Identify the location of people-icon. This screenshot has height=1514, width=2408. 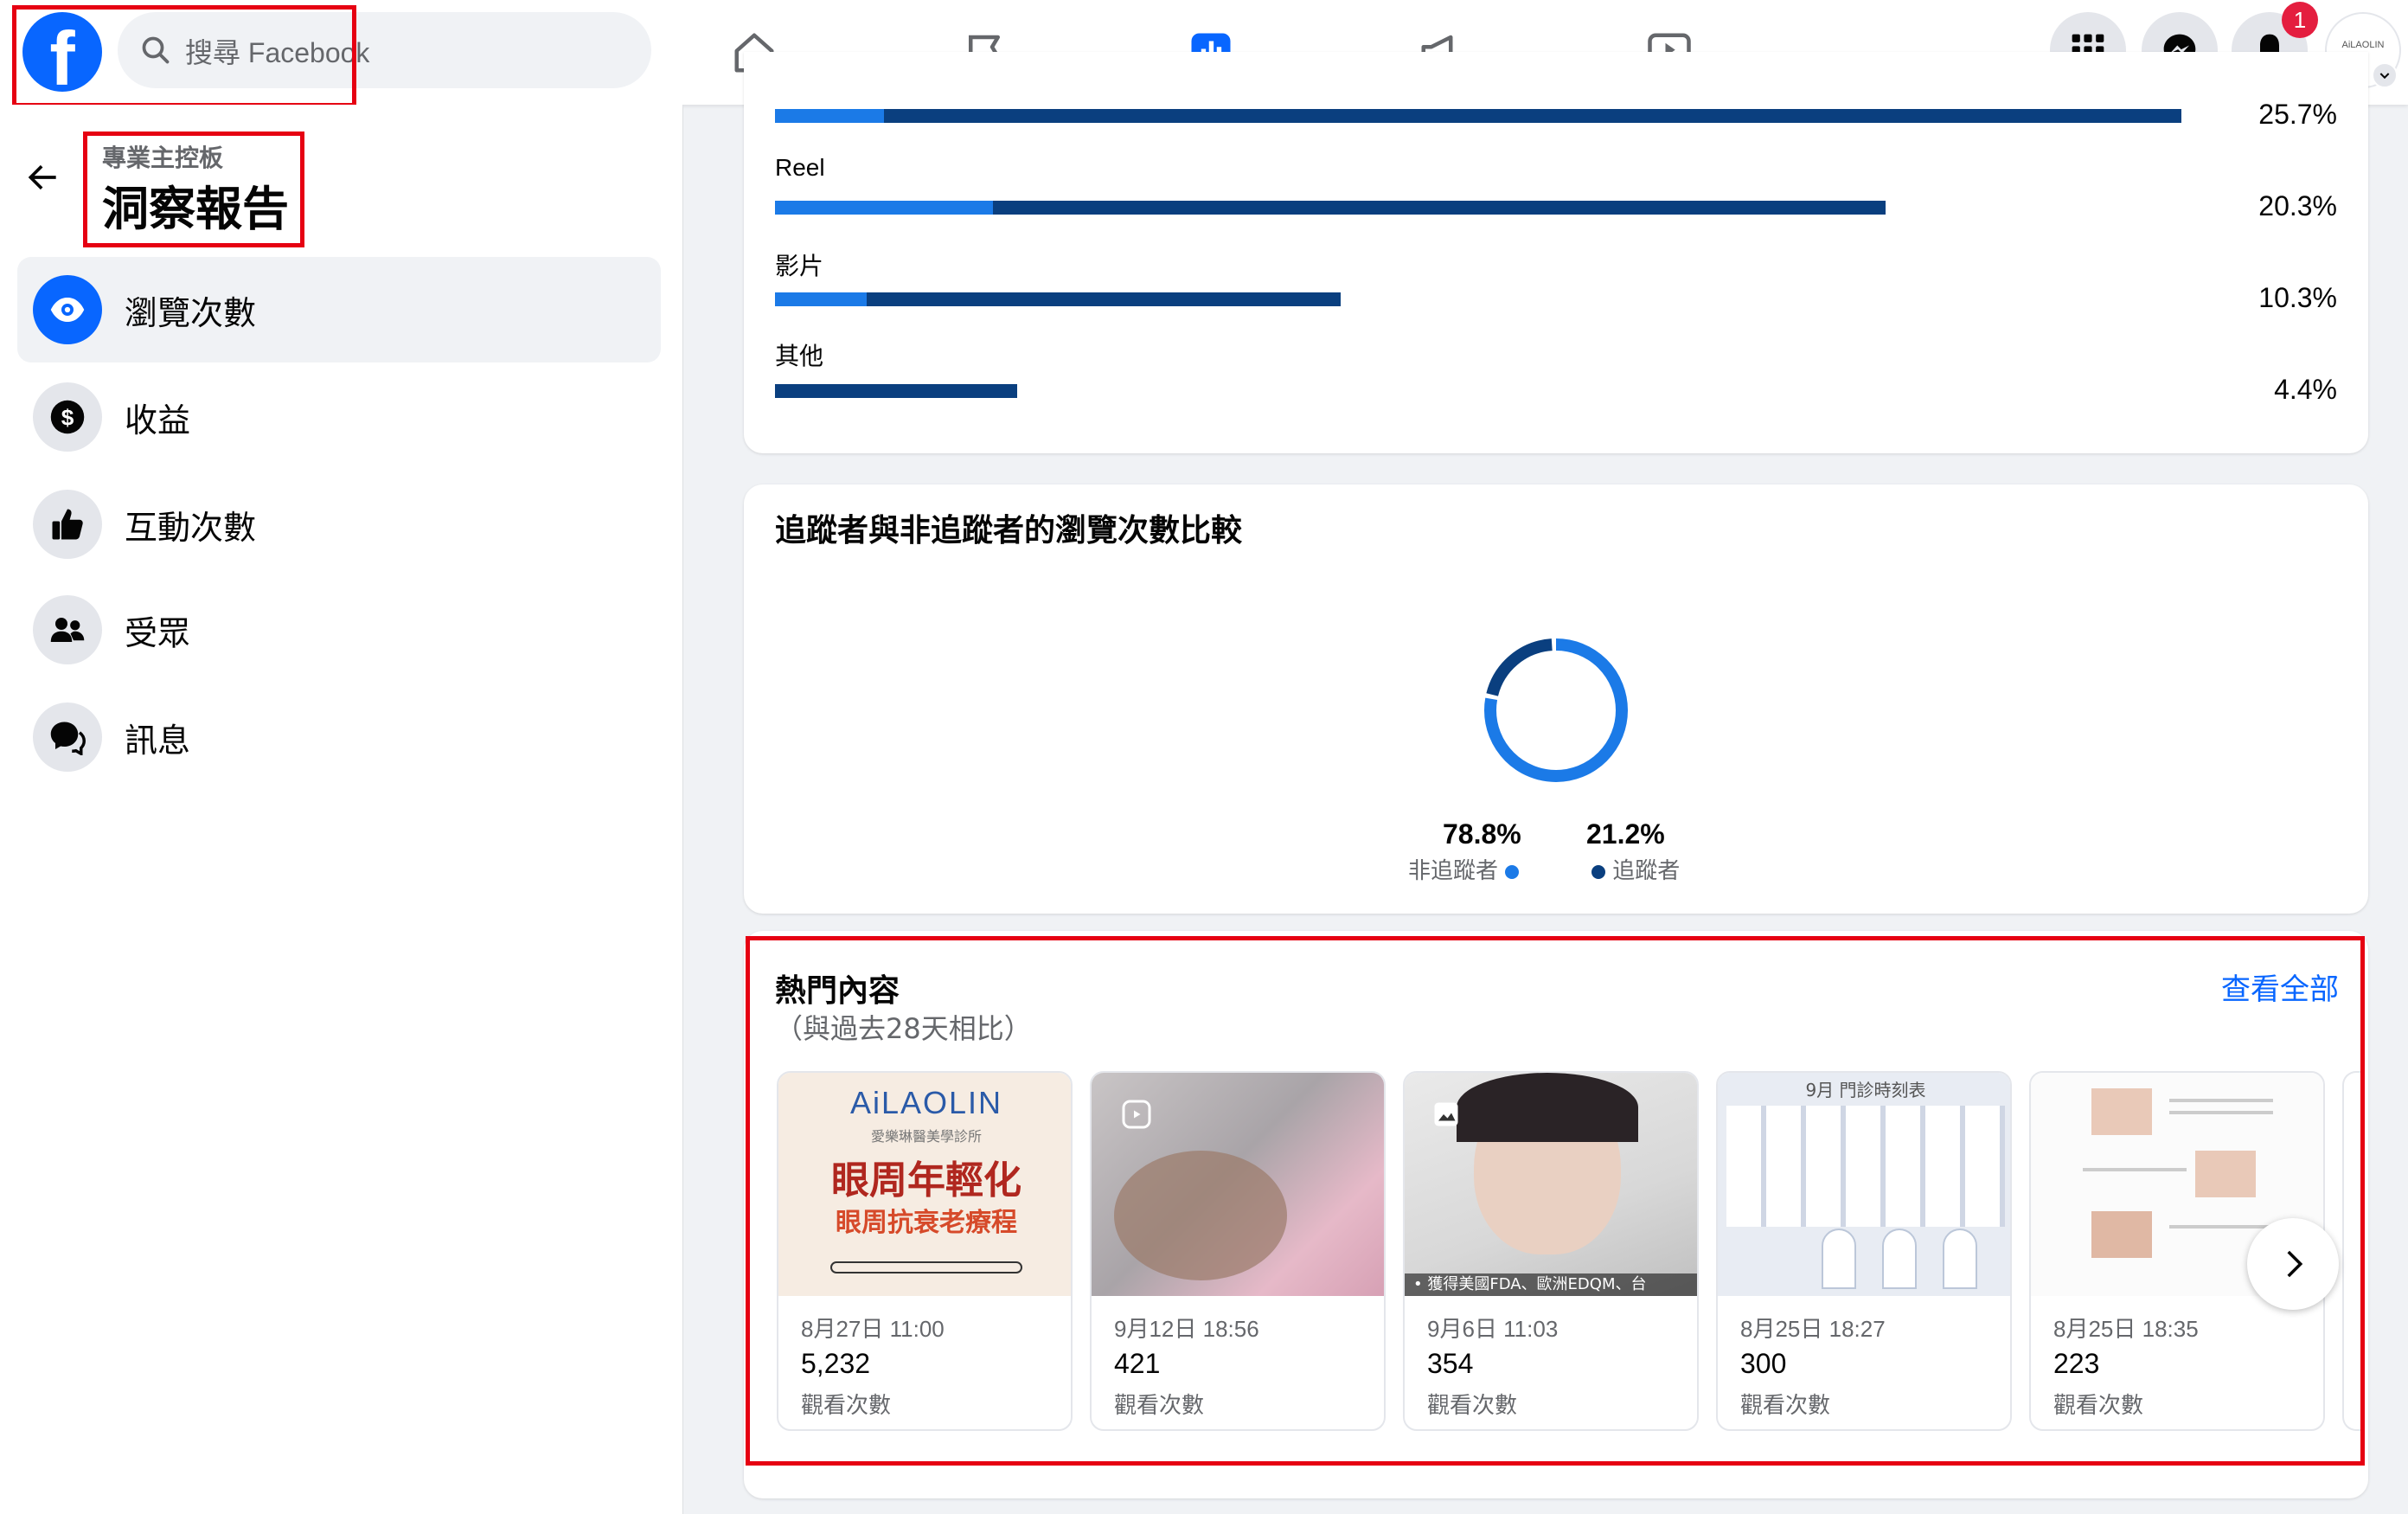
(67, 629).